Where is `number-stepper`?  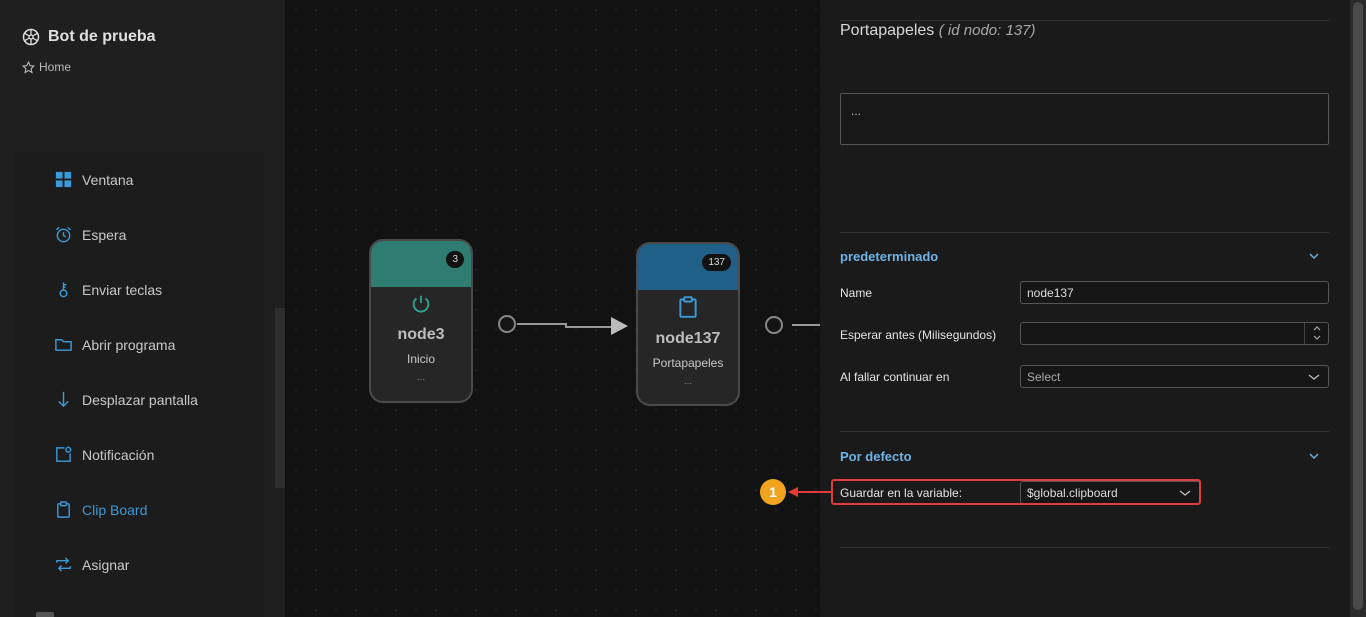 number-stepper is located at coordinates (1316, 333).